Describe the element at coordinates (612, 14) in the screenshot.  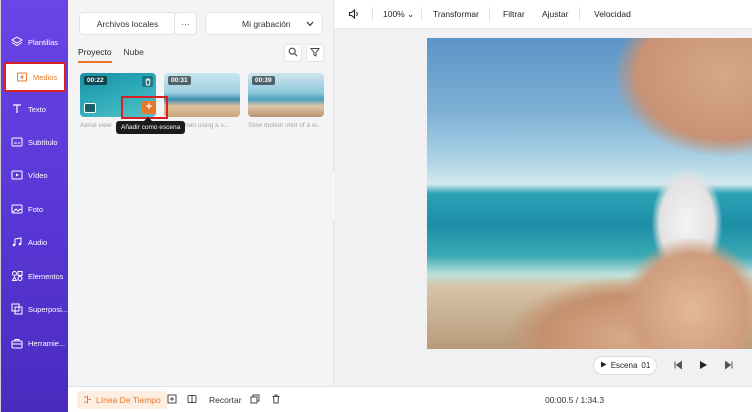
I see `speed-button: Velocidad` at that location.